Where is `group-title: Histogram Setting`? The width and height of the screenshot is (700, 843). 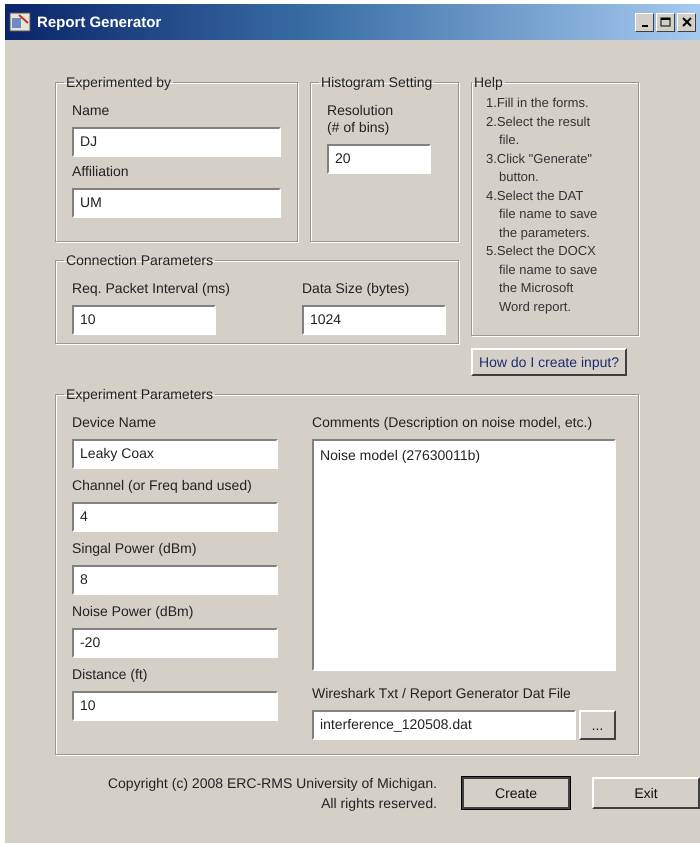 group-title: Histogram Setting is located at coordinates (377, 82).